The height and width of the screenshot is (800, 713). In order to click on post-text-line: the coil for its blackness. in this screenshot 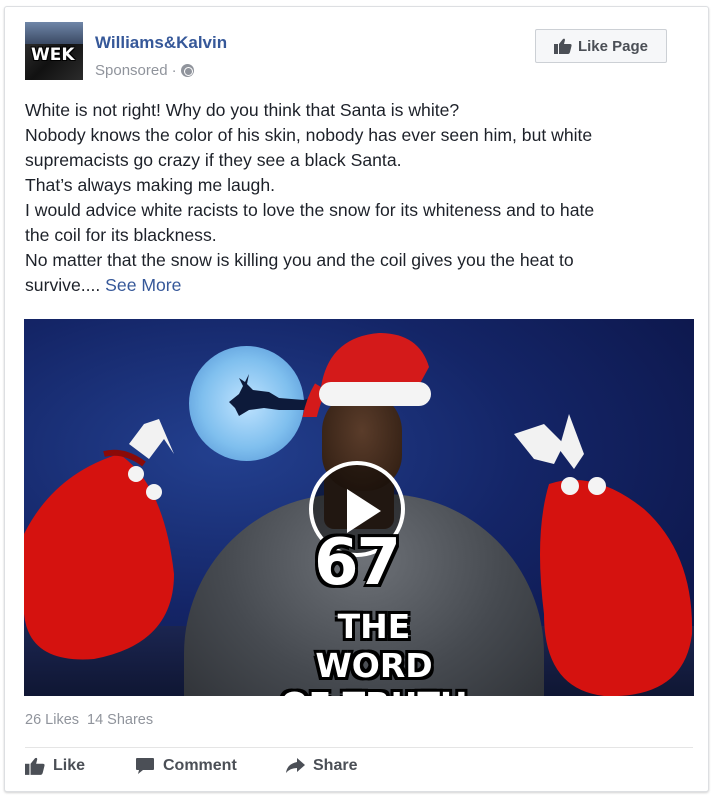, I will do `click(121, 235)`.